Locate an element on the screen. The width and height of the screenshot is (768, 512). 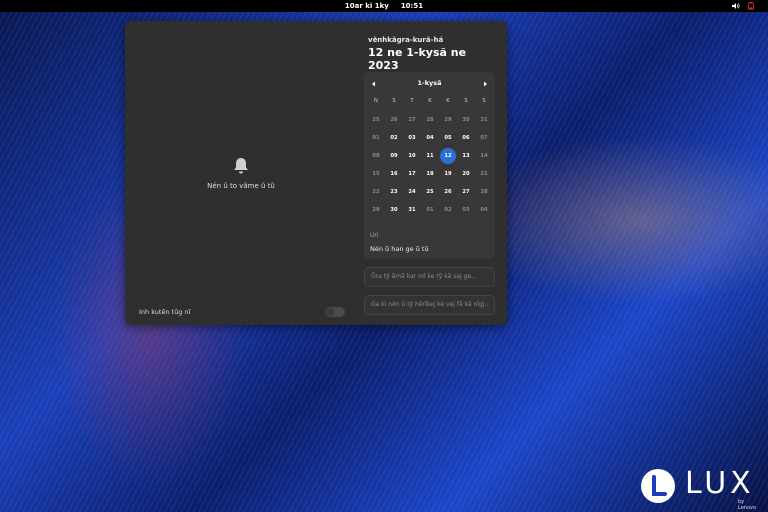
calendar-week-row: 29 30 31 01 02 03 04 is located at coordinates (430, 210).